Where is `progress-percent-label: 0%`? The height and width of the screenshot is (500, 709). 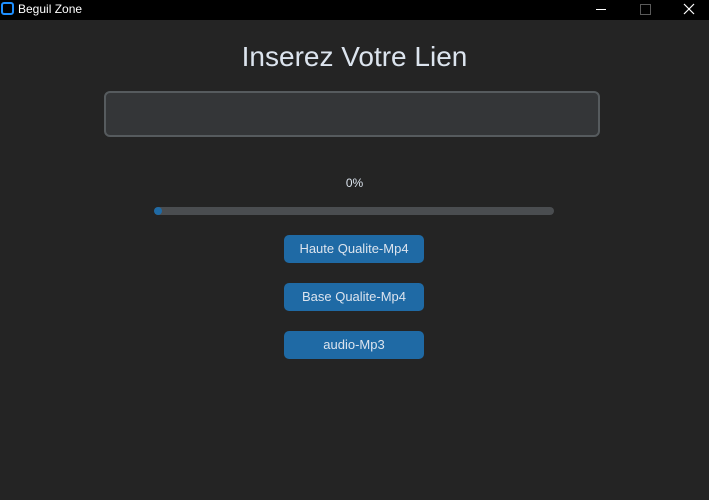
progress-percent-label: 0% is located at coordinates (354, 183).